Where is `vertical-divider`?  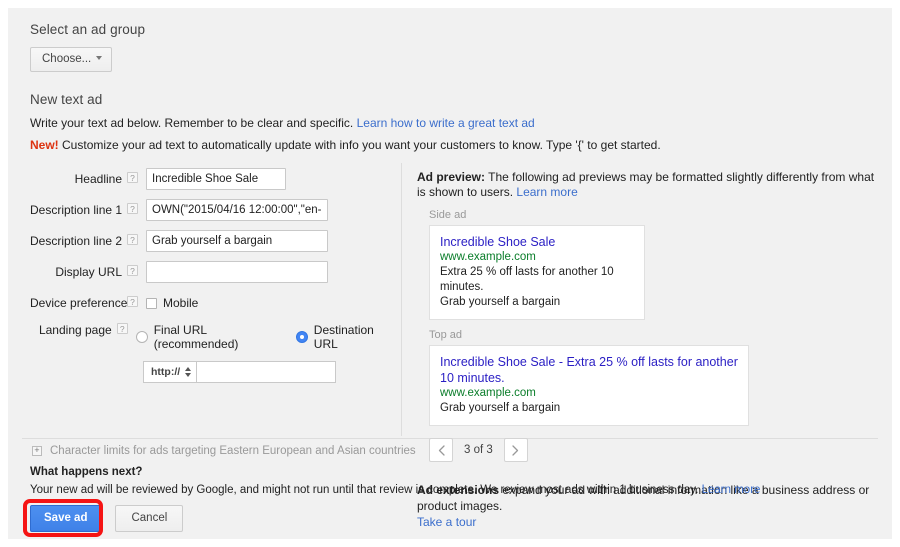 vertical-divider is located at coordinates (401, 299).